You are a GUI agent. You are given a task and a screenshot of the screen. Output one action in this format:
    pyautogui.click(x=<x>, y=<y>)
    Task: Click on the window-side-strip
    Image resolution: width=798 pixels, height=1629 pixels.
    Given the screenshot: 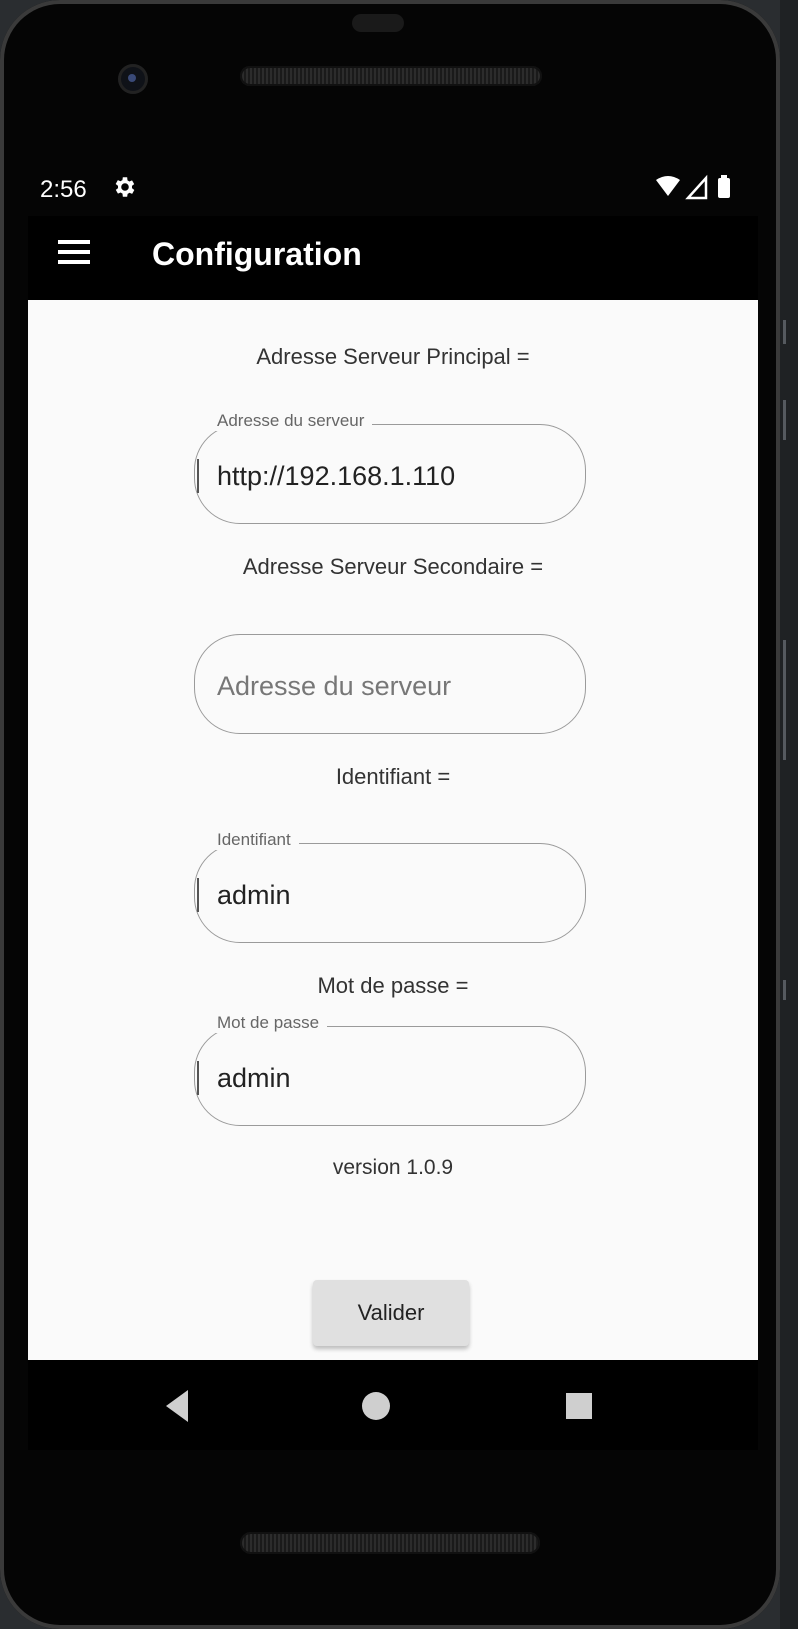 What is the action you would take?
    pyautogui.click(x=789, y=814)
    